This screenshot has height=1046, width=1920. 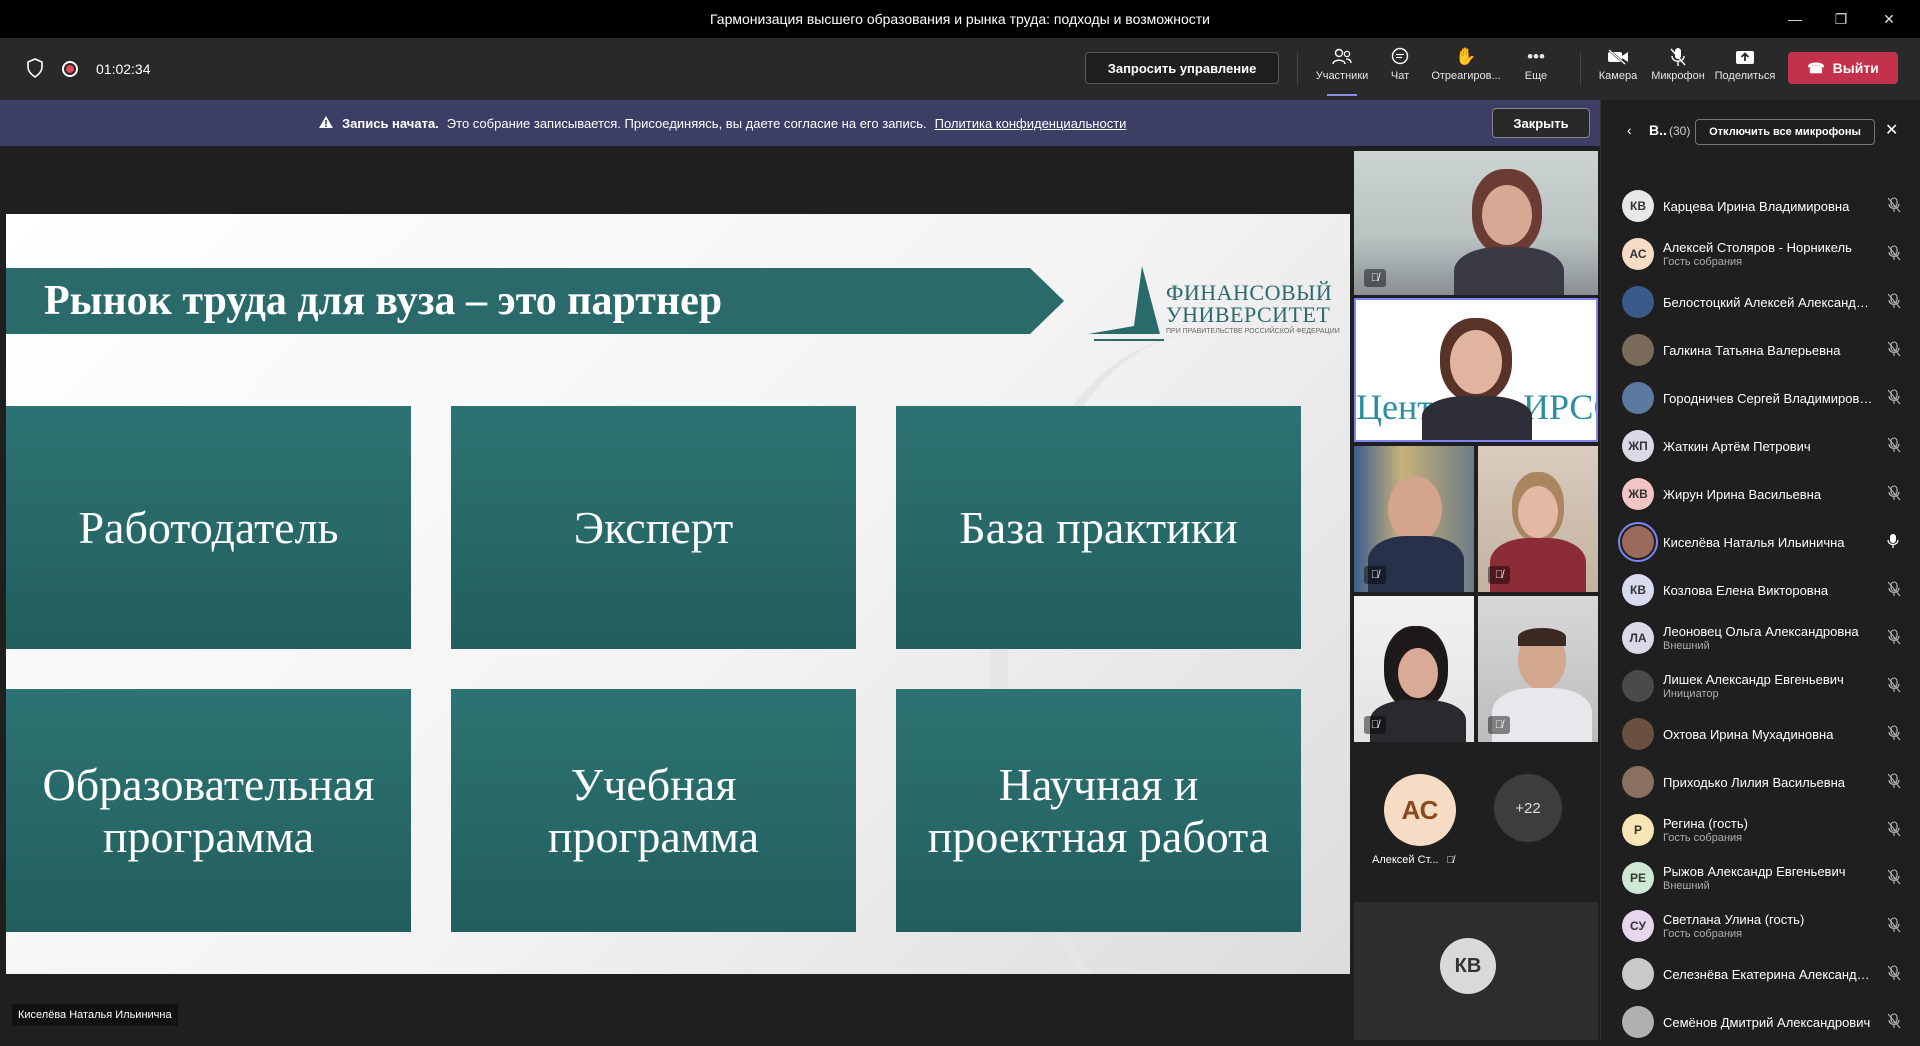 What do you see at coordinates (1760, 926) in the screenshot?
I see `participant-row: СУ Светлана Улина (гость) Гость собрания` at bounding box center [1760, 926].